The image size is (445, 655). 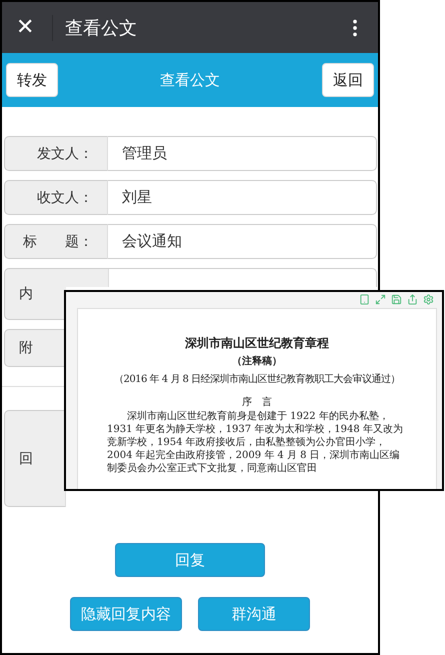 What do you see at coordinates (257, 402) in the screenshot?
I see `section-heading: 序 言` at bounding box center [257, 402].